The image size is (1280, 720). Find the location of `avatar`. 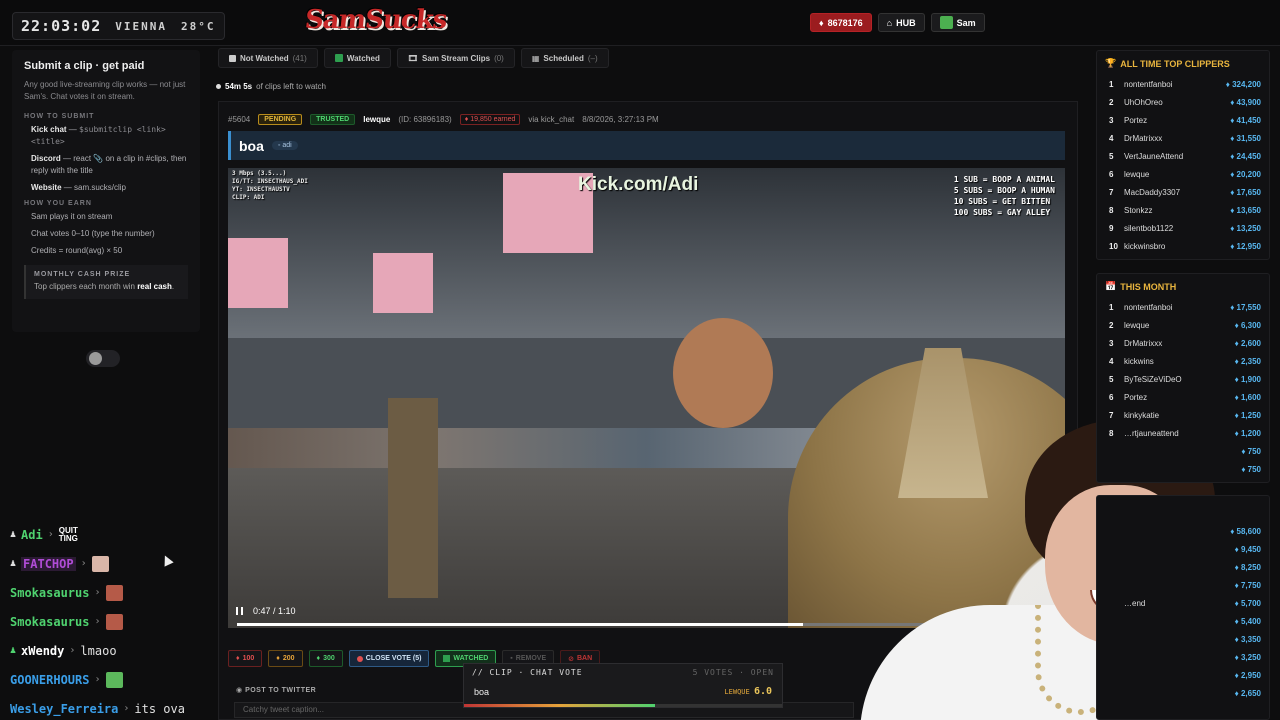

avatar is located at coordinates (946, 22).